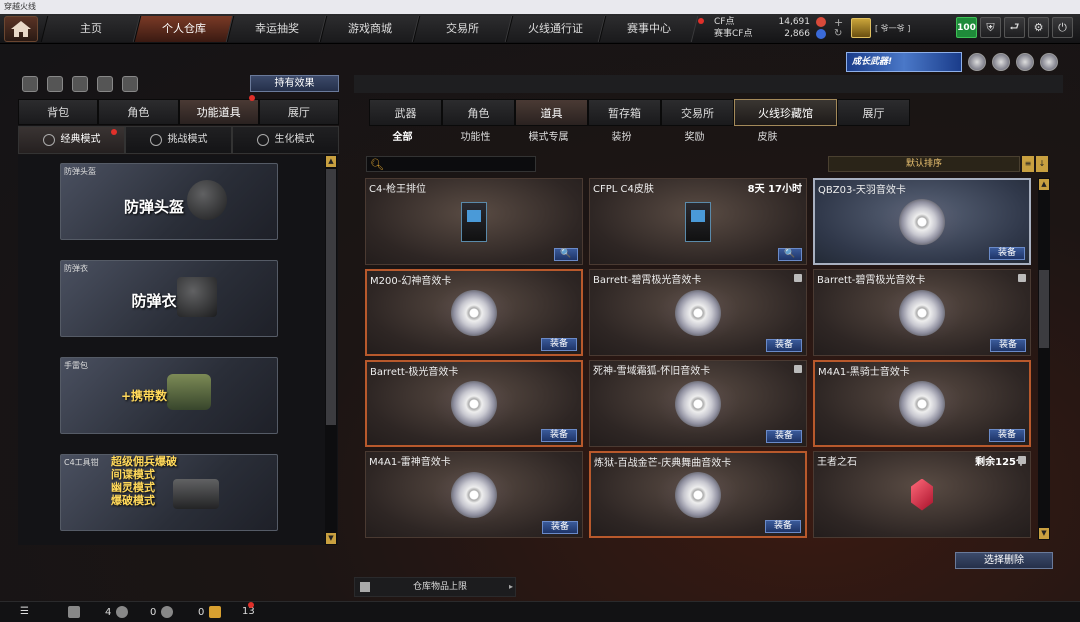 The height and width of the screenshot is (622, 1080). I want to click on subtab-skins: 皮肤, so click(767, 138).